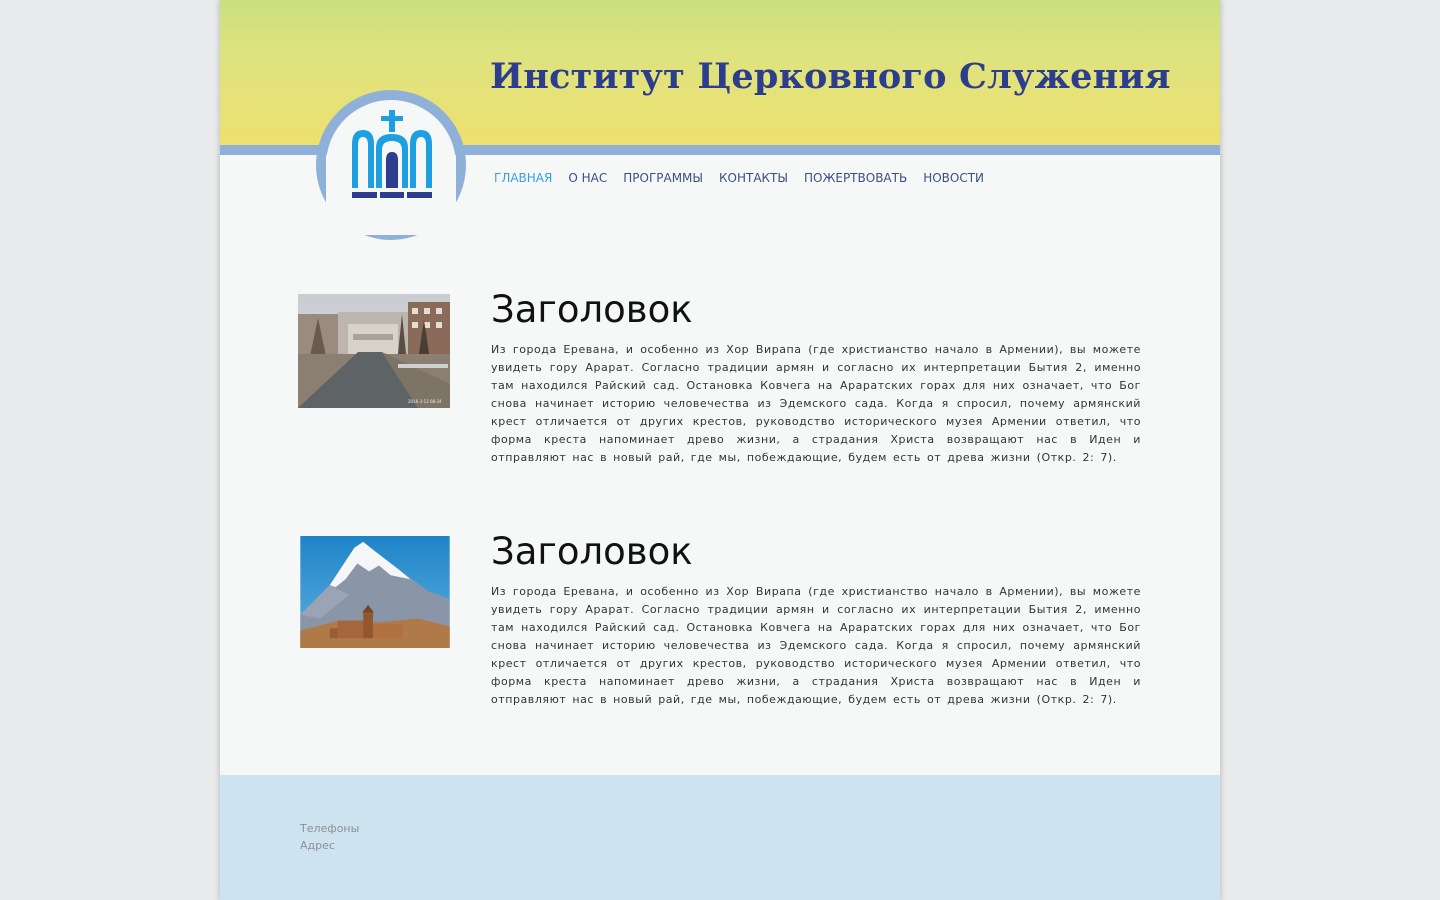 This screenshot has height=900, width=1440. What do you see at coordinates (392, 156) in the screenshot?
I see `church-arches-cross-icon` at bounding box center [392, 156].